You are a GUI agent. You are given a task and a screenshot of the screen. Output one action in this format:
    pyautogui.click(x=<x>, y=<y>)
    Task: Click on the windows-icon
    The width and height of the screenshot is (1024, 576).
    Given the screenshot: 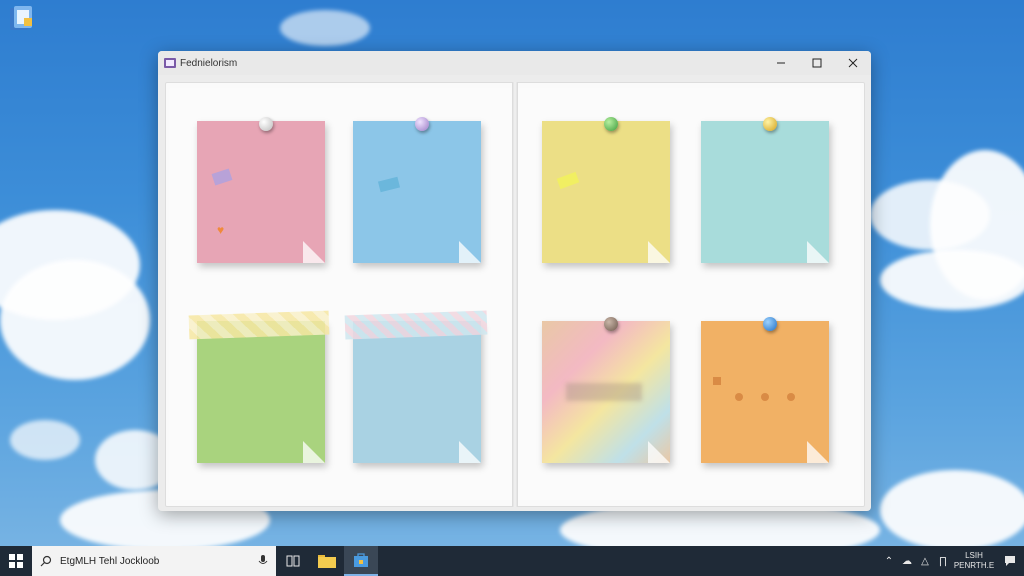 What is the action you would take?
    pyautogui.click(x=16, y=561)
    